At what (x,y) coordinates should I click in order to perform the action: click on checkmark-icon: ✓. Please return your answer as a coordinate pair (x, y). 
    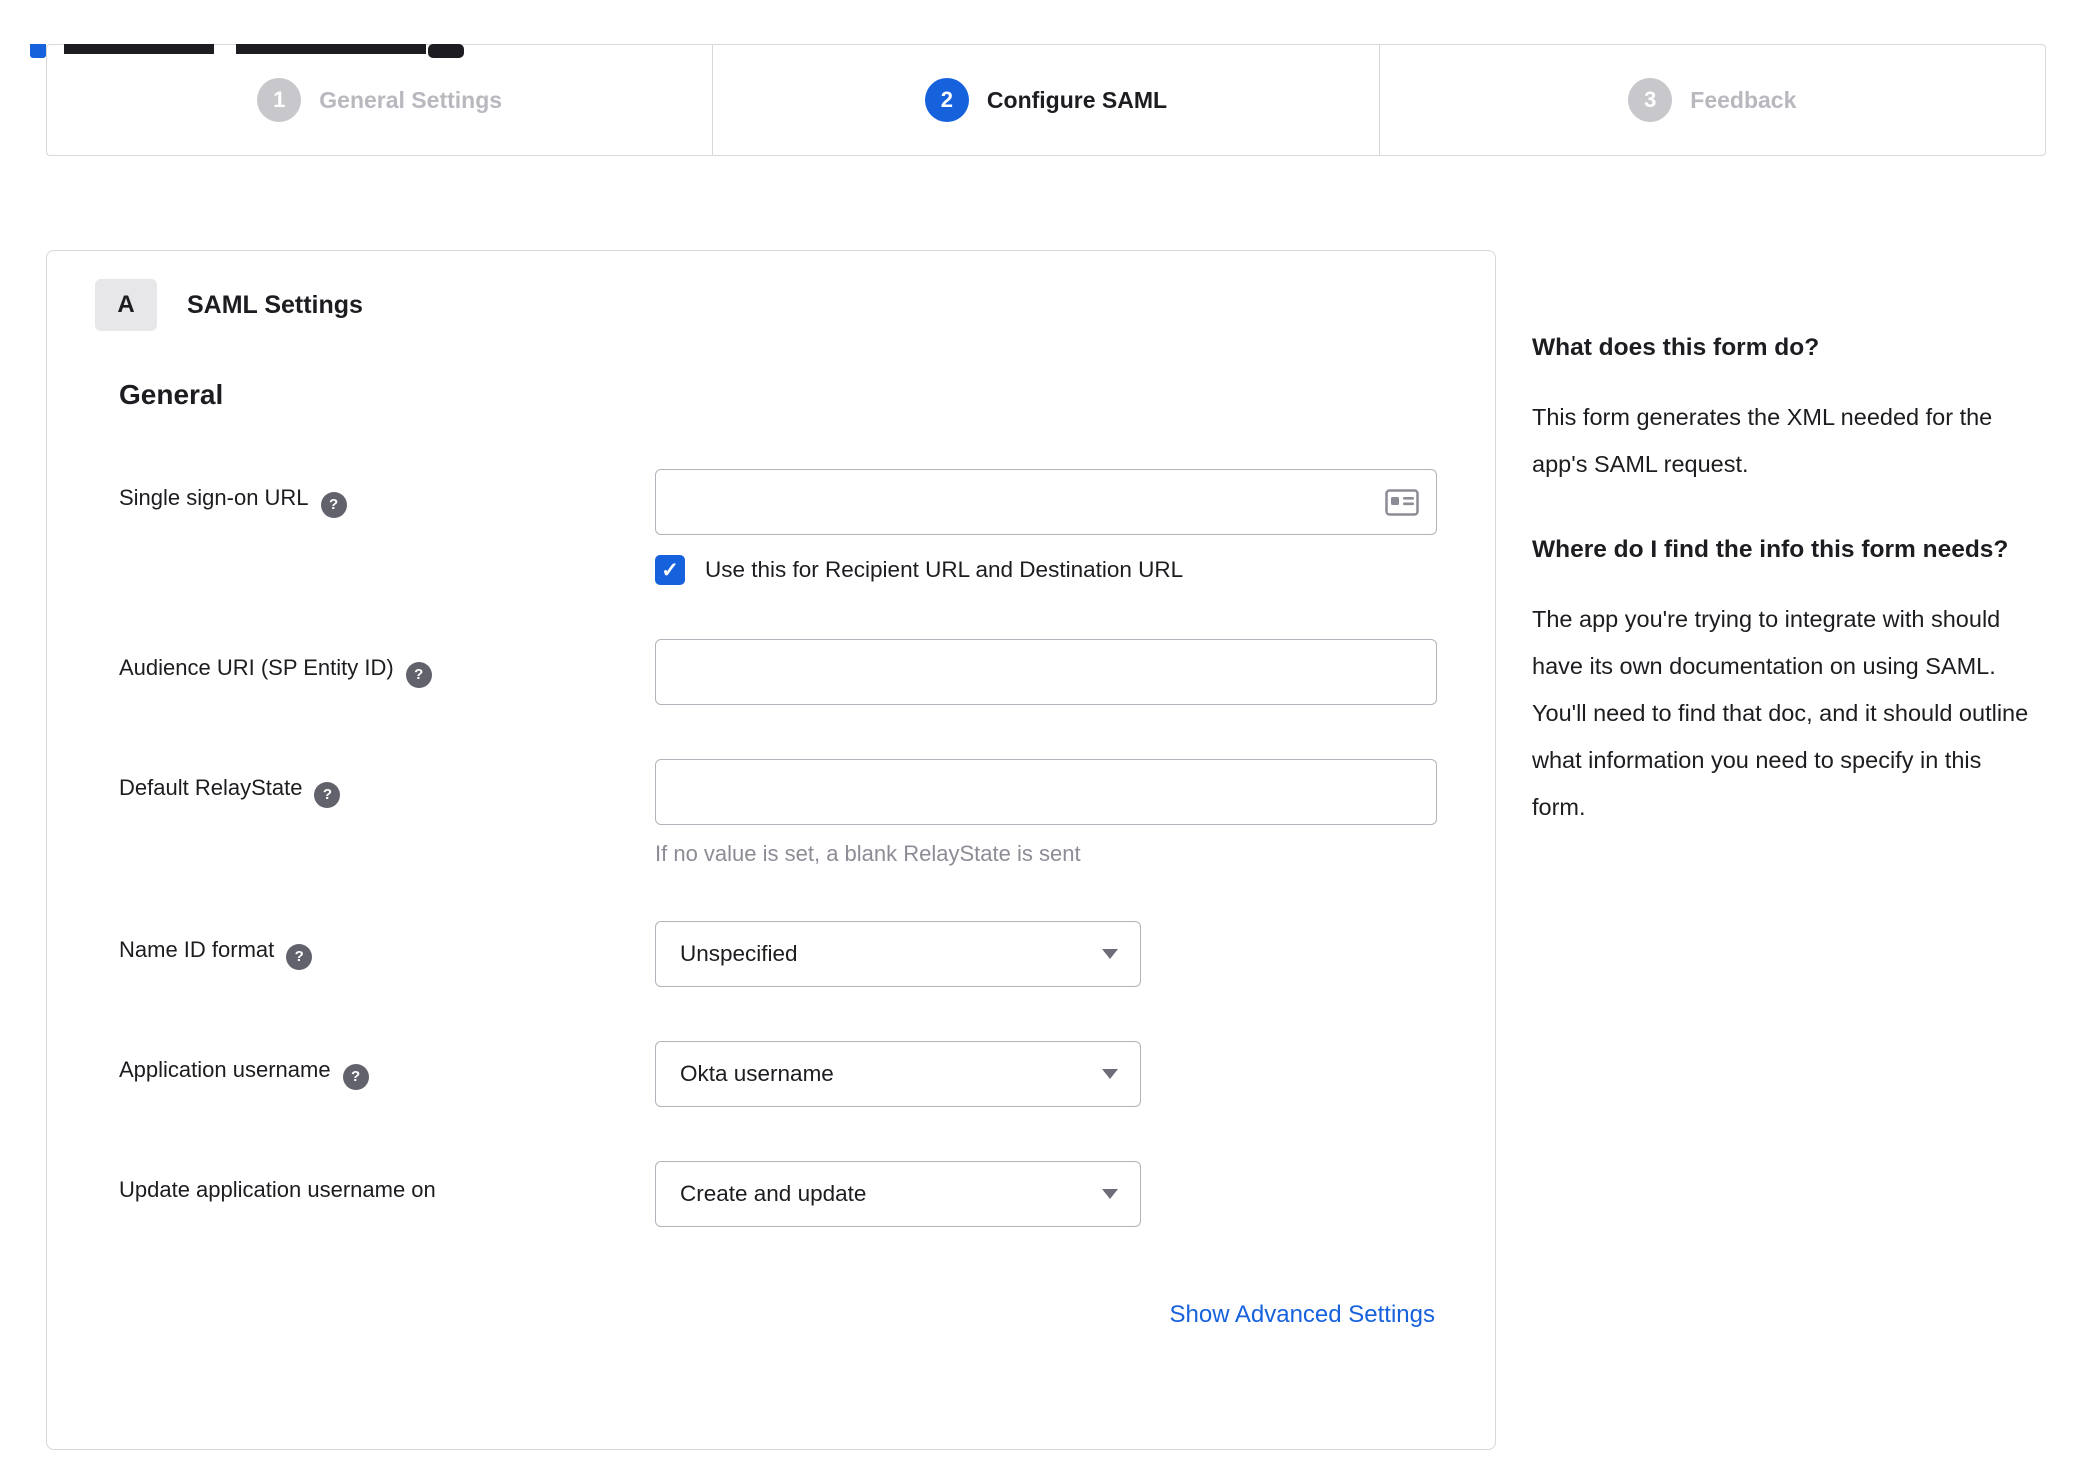
    Looking at the image, I should click on (670, 570).